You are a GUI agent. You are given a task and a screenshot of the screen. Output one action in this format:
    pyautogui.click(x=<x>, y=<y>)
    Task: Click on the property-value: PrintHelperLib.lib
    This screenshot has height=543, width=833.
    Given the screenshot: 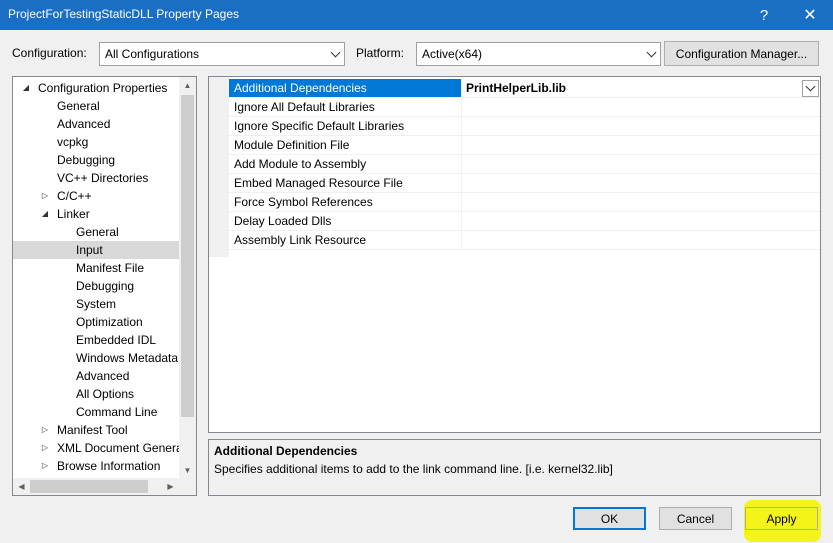 What is the action you would take?
    pyautogui.click(x=641, y=88)
    